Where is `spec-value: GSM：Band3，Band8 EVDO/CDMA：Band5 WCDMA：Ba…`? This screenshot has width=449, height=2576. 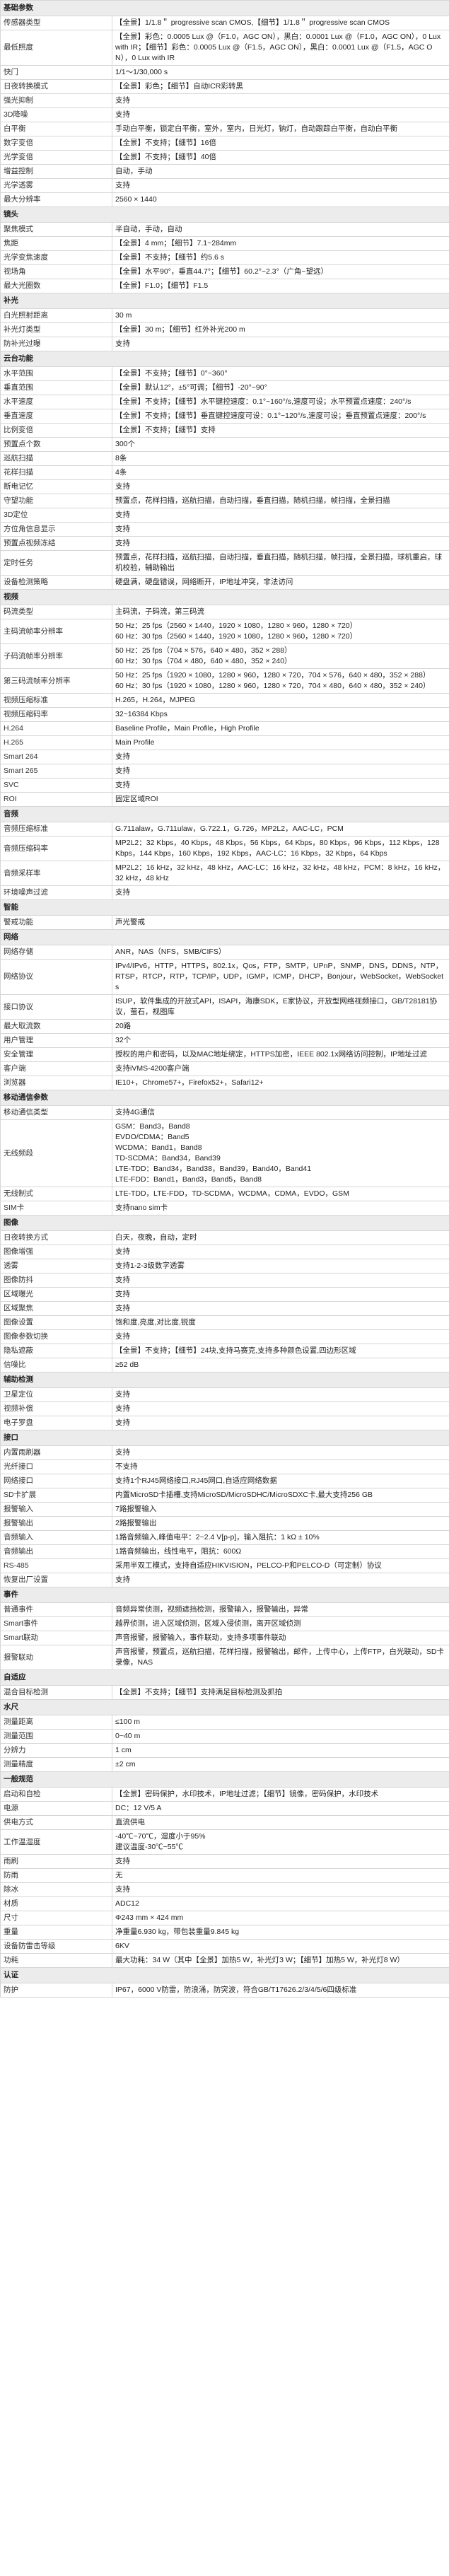
spec-value: GSM：Band3，Band8 EVDO/CDMA：Band5 WCDMA：Ba… is located at coordinates (280, 1153).